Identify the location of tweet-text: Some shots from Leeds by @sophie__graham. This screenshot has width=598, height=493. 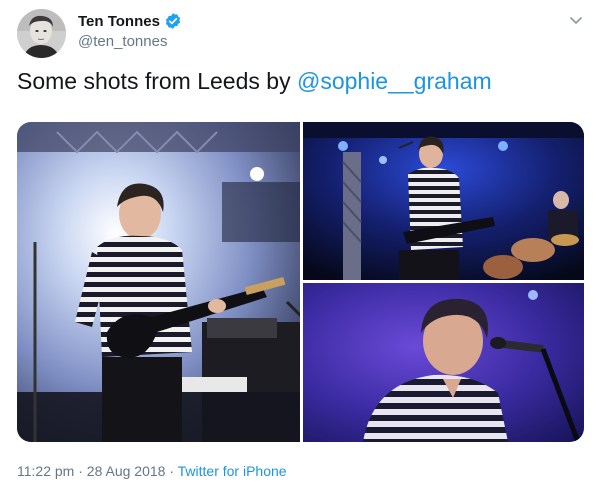
(254, 81).